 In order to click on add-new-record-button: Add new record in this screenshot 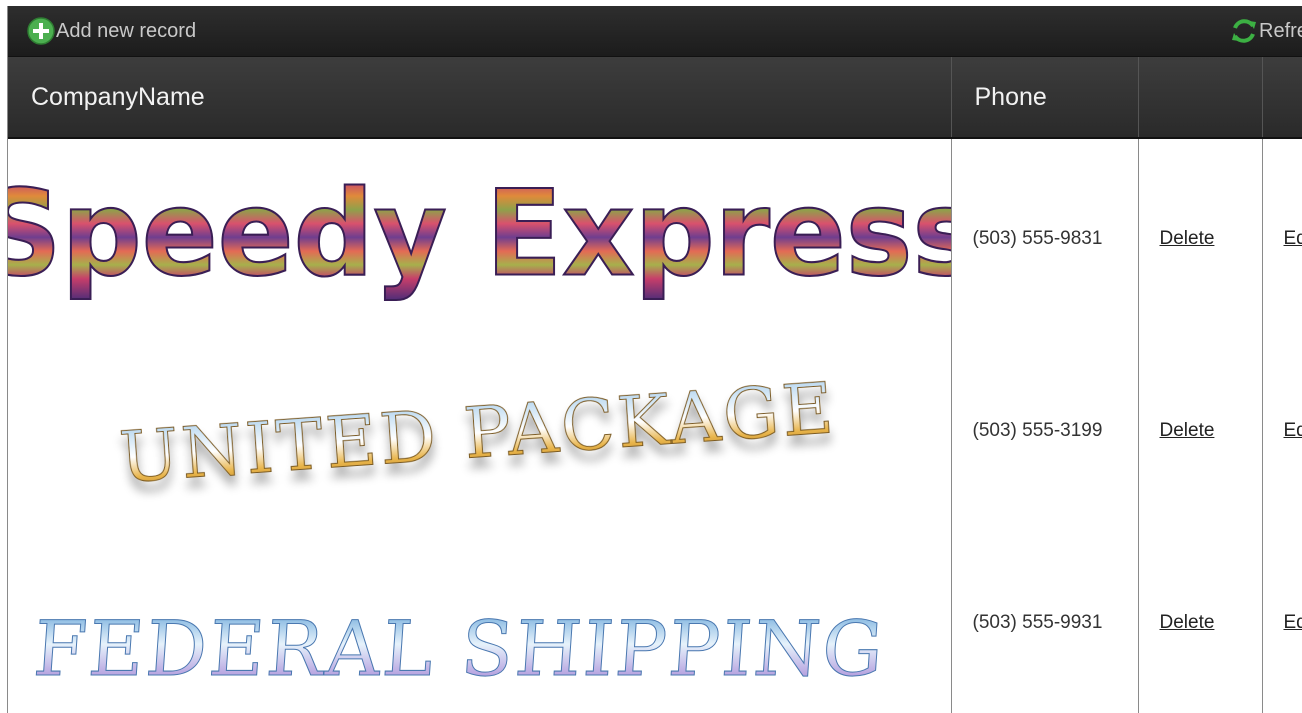, I will do `click(111, 31)`.